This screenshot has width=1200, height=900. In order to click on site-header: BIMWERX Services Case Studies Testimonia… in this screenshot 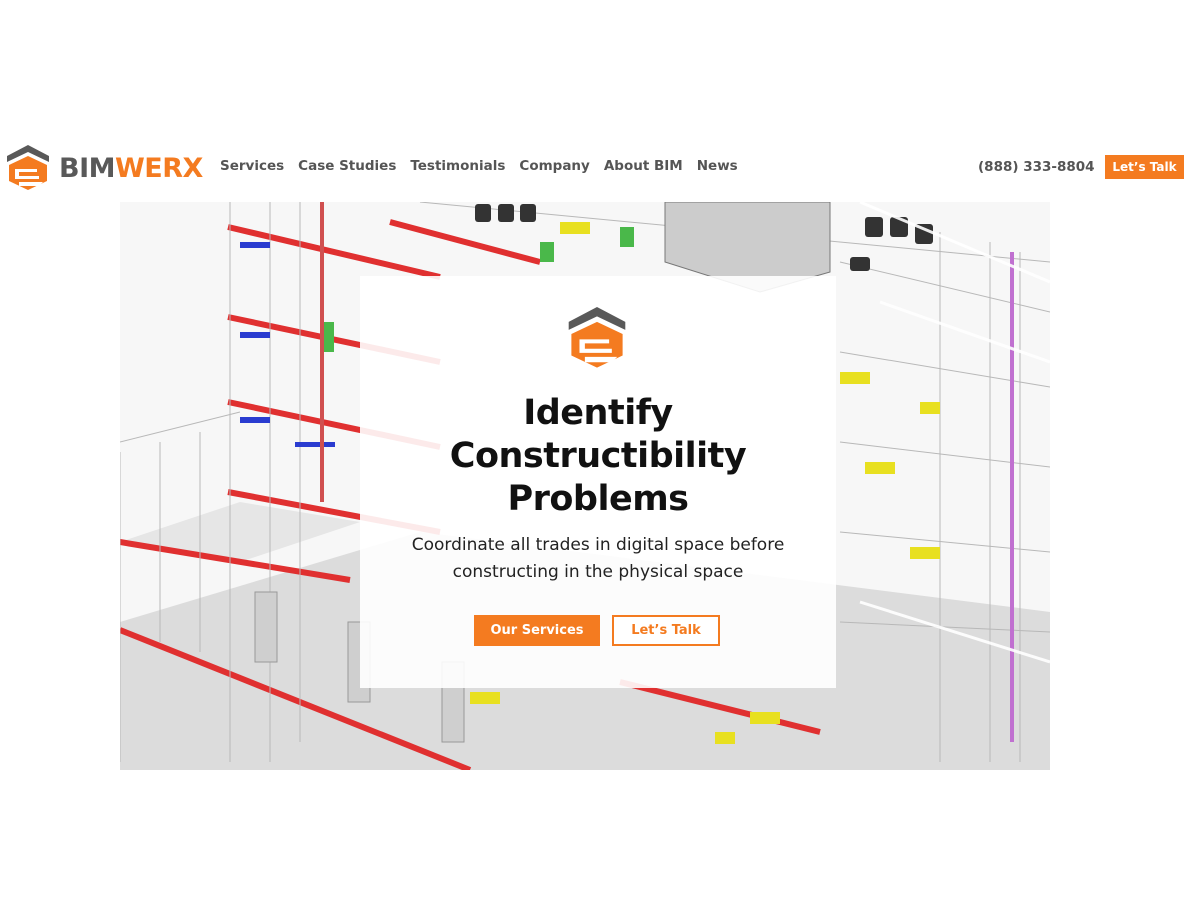, I will do `click(600, 169)`.